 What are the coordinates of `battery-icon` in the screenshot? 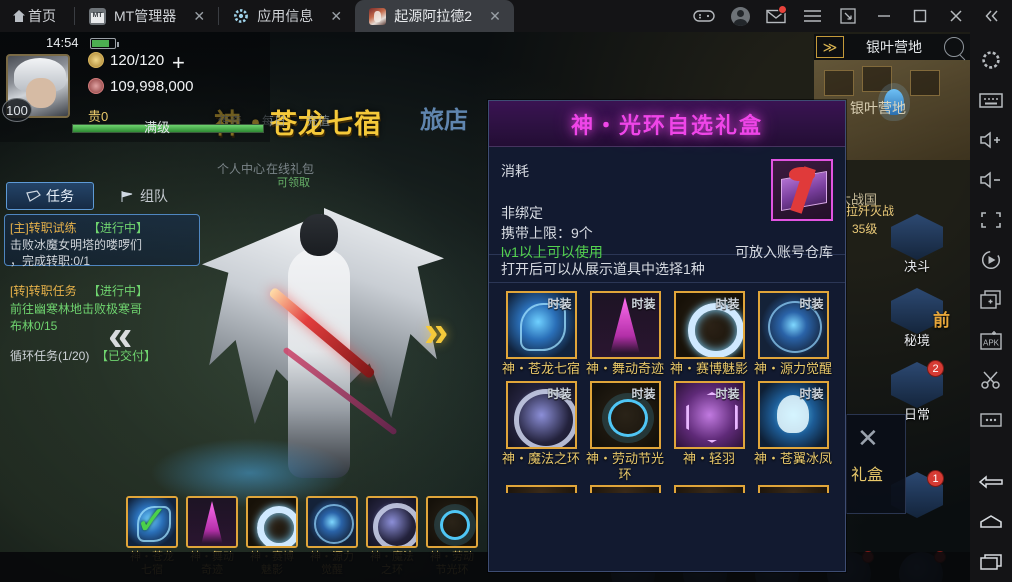 It's located at (104, 43).